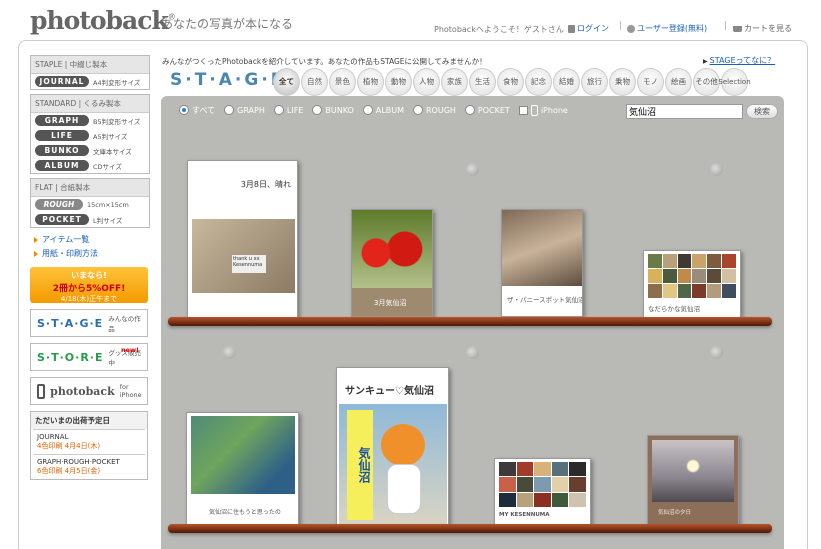 This screenshot has width=821, height=549. I want to click on cart-icon, so click(737, 28).